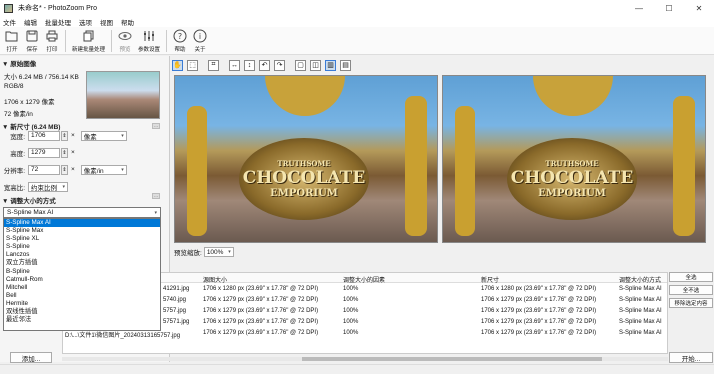 The width and height of the screenshot is (714, 374). What do you see at coordinates (103, 169) in the screenshot?
I see `resolution-unit-select: 像素/in ▾` at bounding box center [103, 169].